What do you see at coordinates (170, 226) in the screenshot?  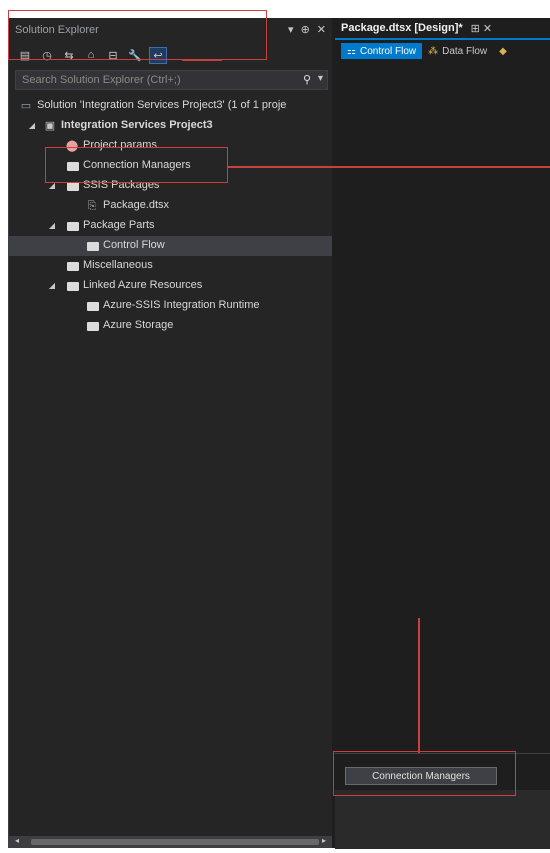 I see `tree-item-package-parts: ◢ Package Parts` at bounding box center [170, 226].